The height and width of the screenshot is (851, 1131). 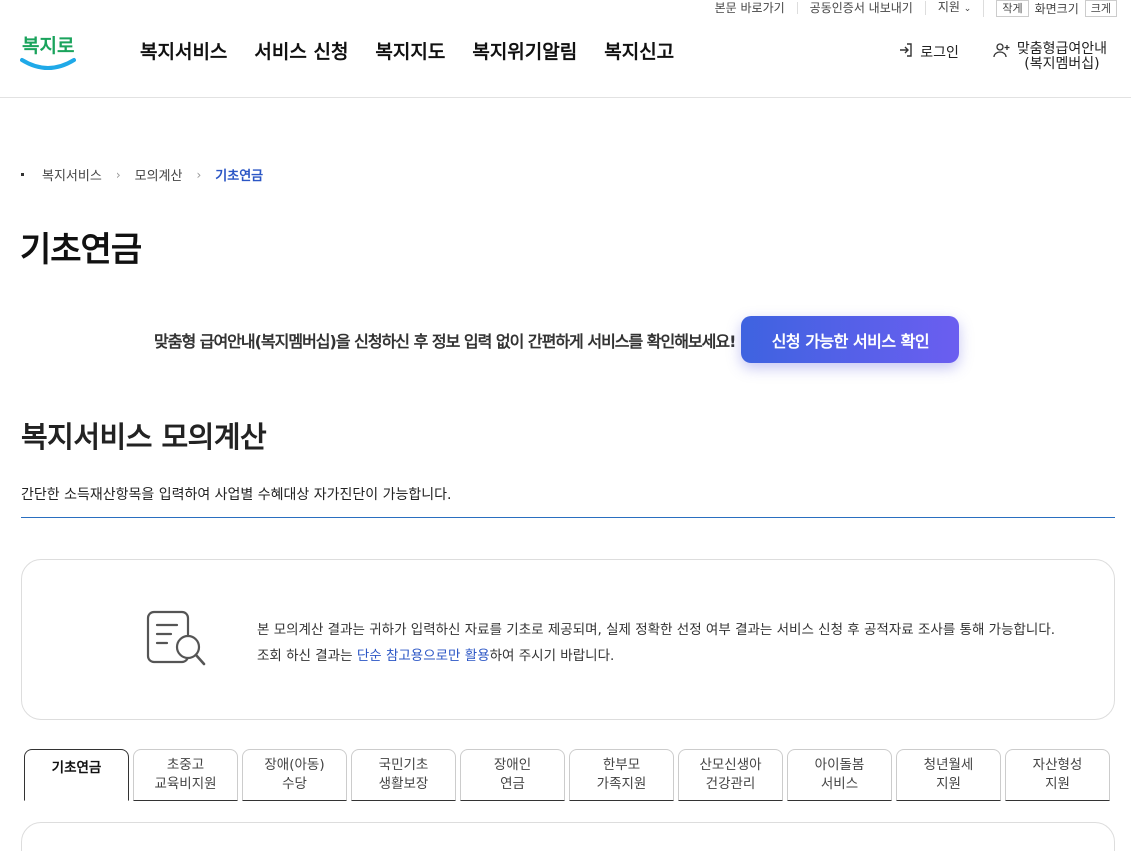 I want to click on font-size-controls: 작게 화면크기 크게, so click(x=1050, y=8).